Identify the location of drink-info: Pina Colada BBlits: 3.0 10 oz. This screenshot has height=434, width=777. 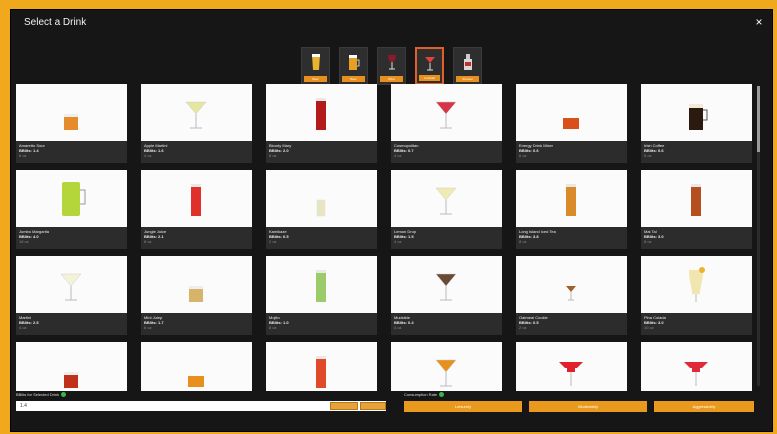
(696, 322).